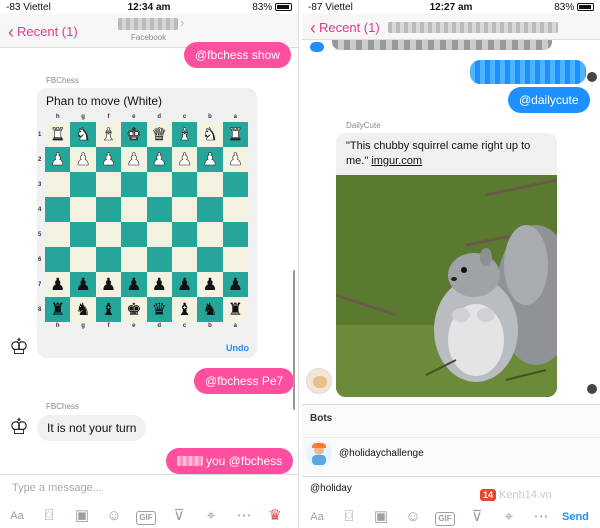 The width and height of the screenshot is (600, 528). Describe the element at coordinates (237, 55) in the screenshot. I see `sent-message-show: @fbchess show` at that location.